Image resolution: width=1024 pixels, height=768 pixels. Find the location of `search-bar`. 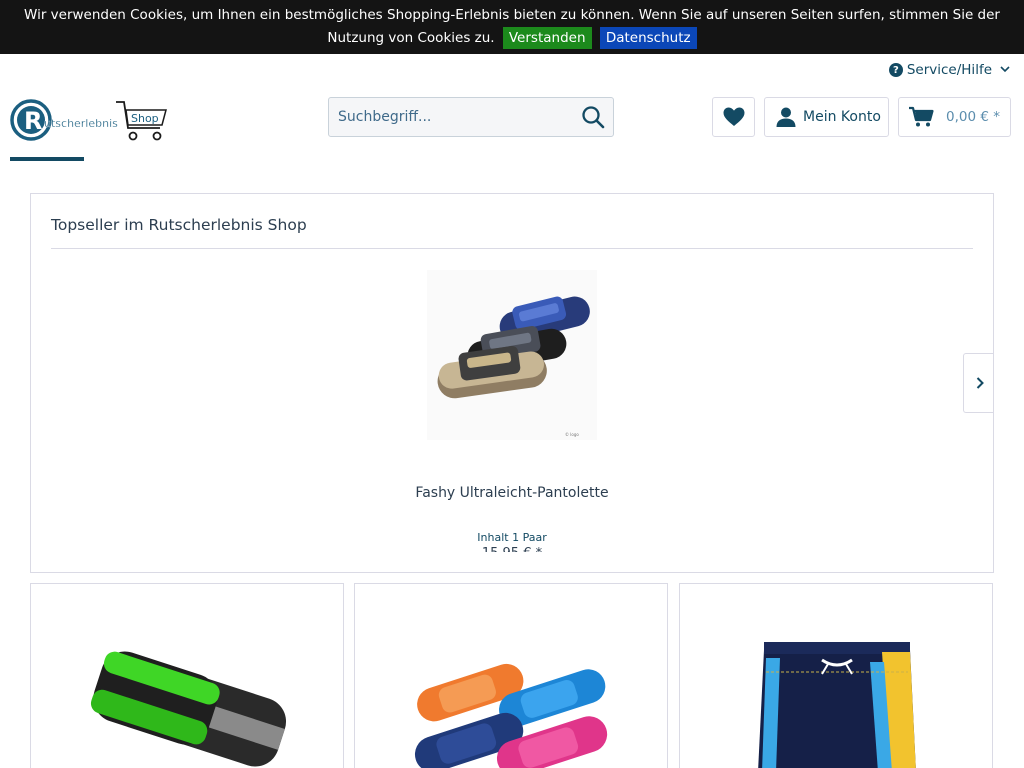

search-bar is located at coordinates (471, 117).